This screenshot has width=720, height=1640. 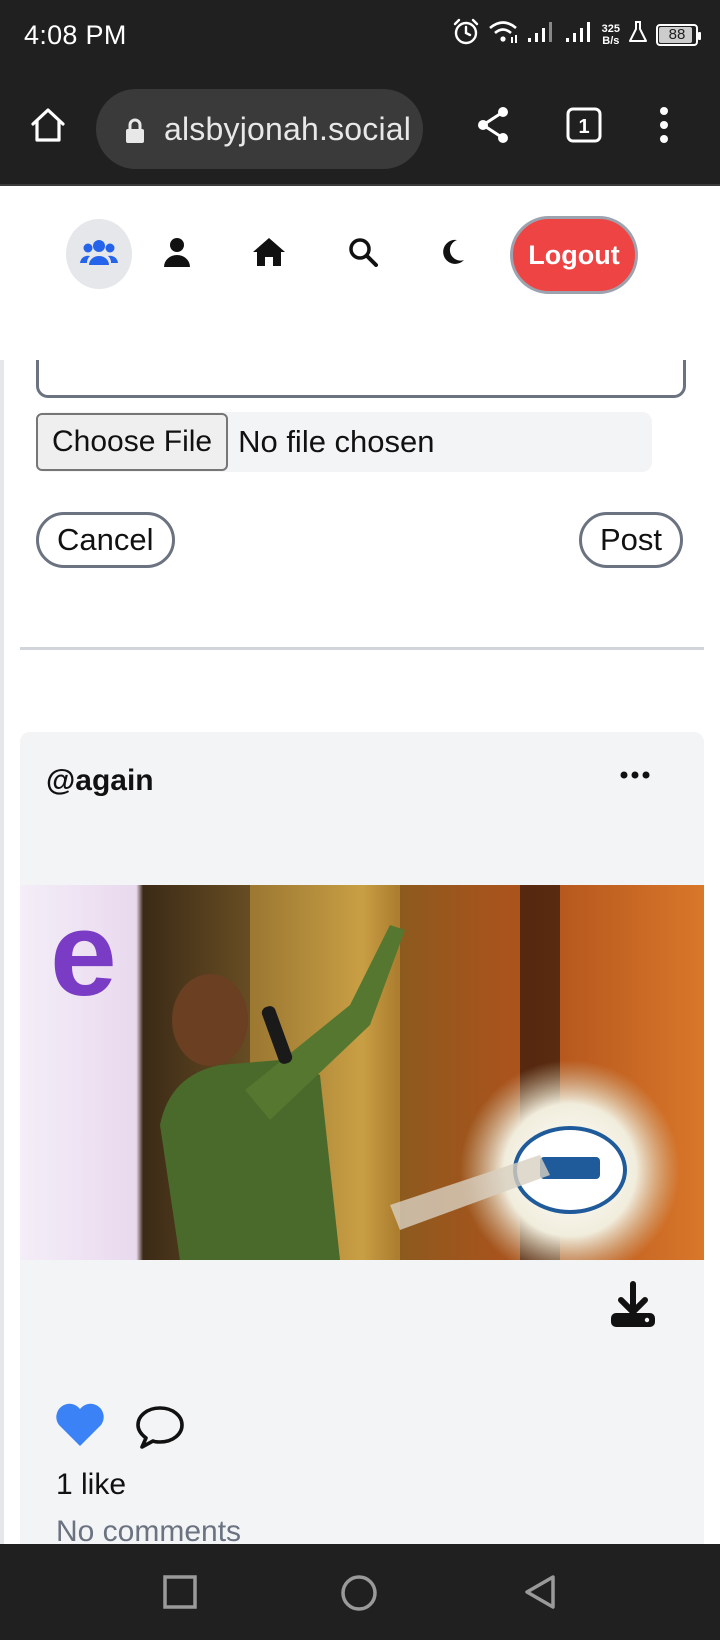 What do you see at coordinates (493, 127) in the screenshot?
I see `share-icon` at bounding box center [493, 127].